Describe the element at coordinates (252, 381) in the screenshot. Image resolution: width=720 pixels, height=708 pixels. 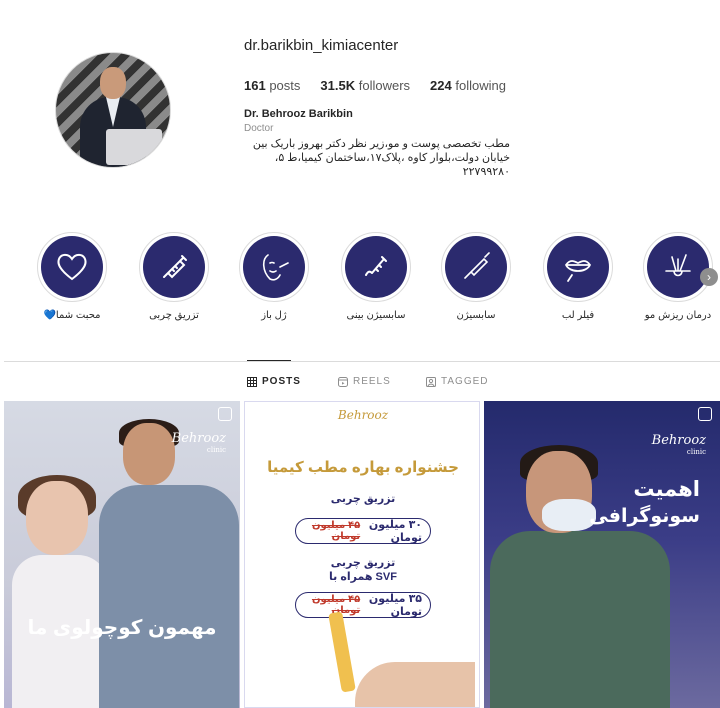
I see `grid-icon` at that location.